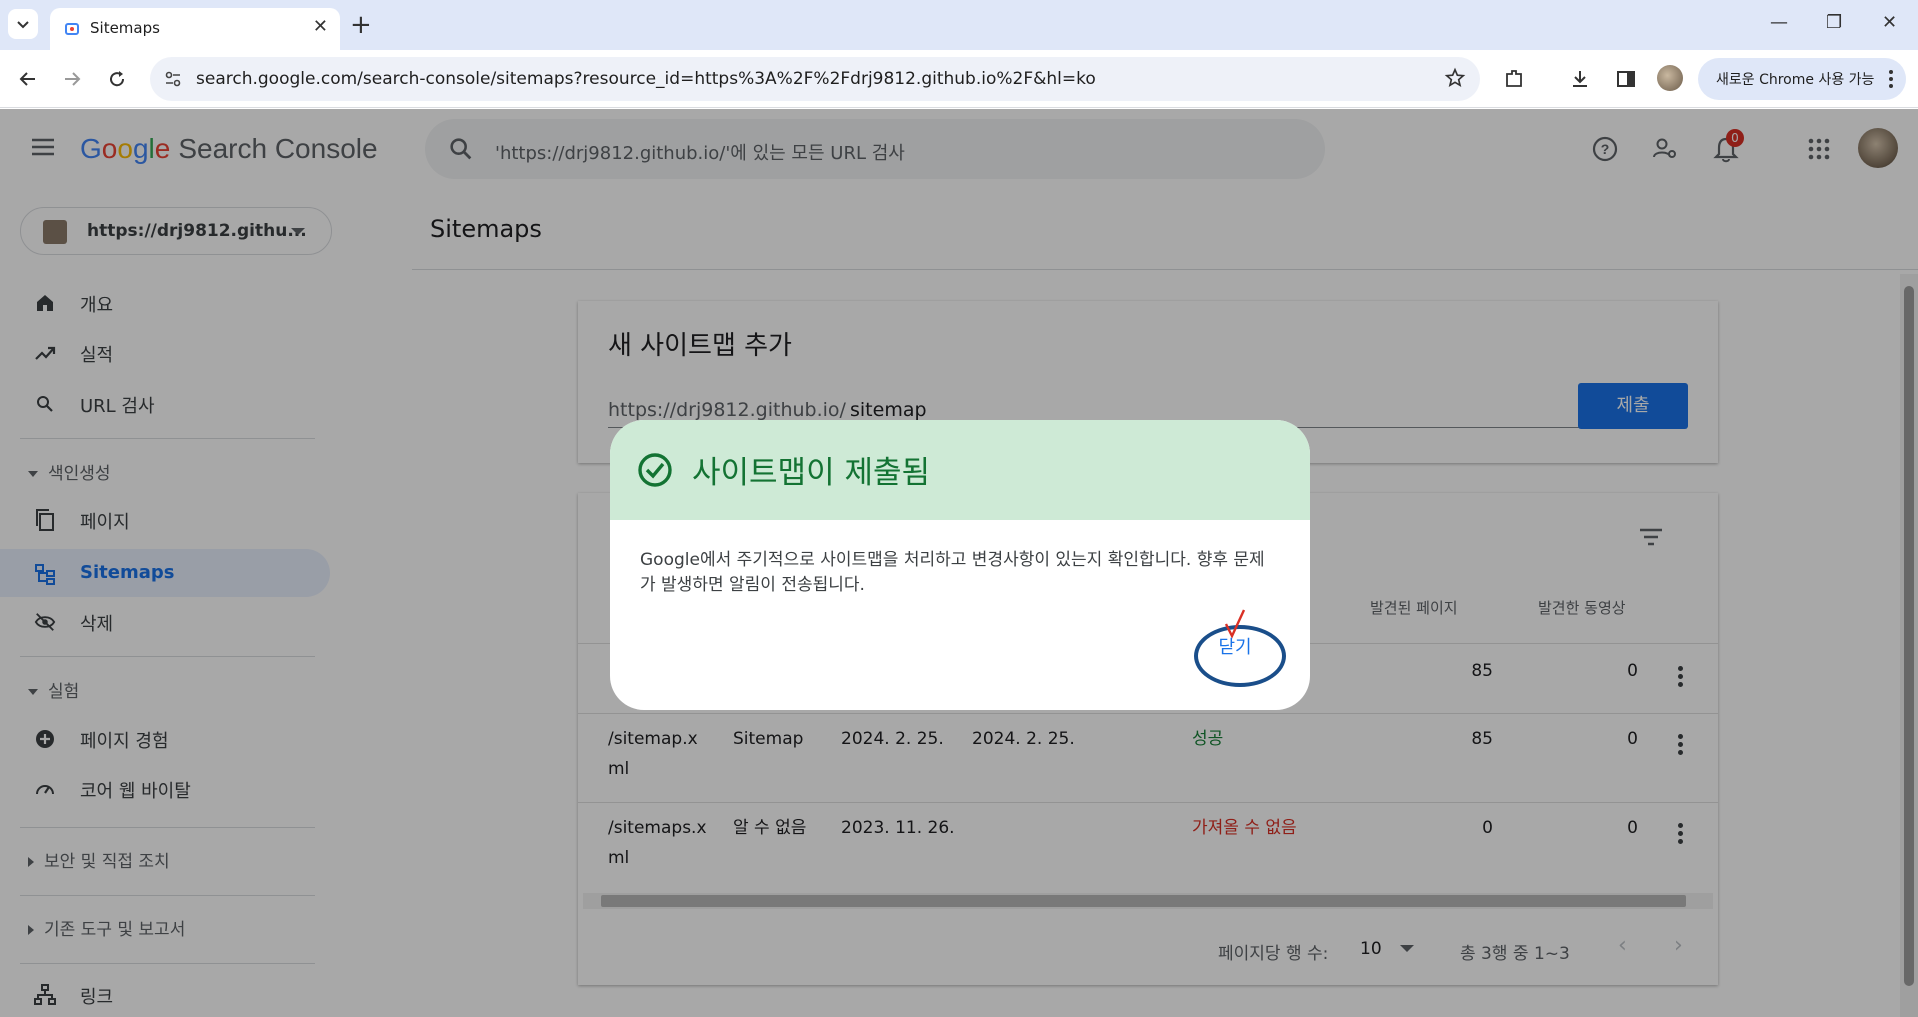 Image resolution: width=1918 pixels, height=1017 pixels. I want to click on forward-icon, so click(72, 79).